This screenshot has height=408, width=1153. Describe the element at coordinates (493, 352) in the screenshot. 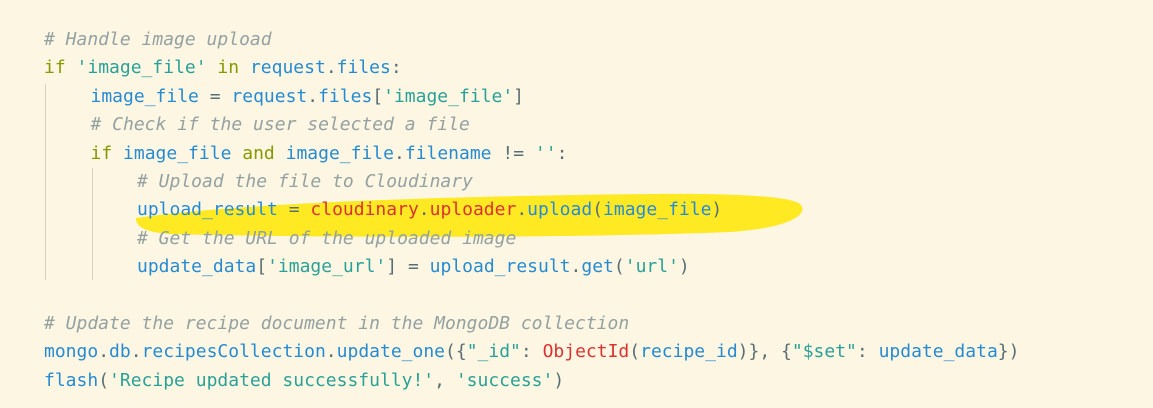

I see `code-token: "_id"` at that location.